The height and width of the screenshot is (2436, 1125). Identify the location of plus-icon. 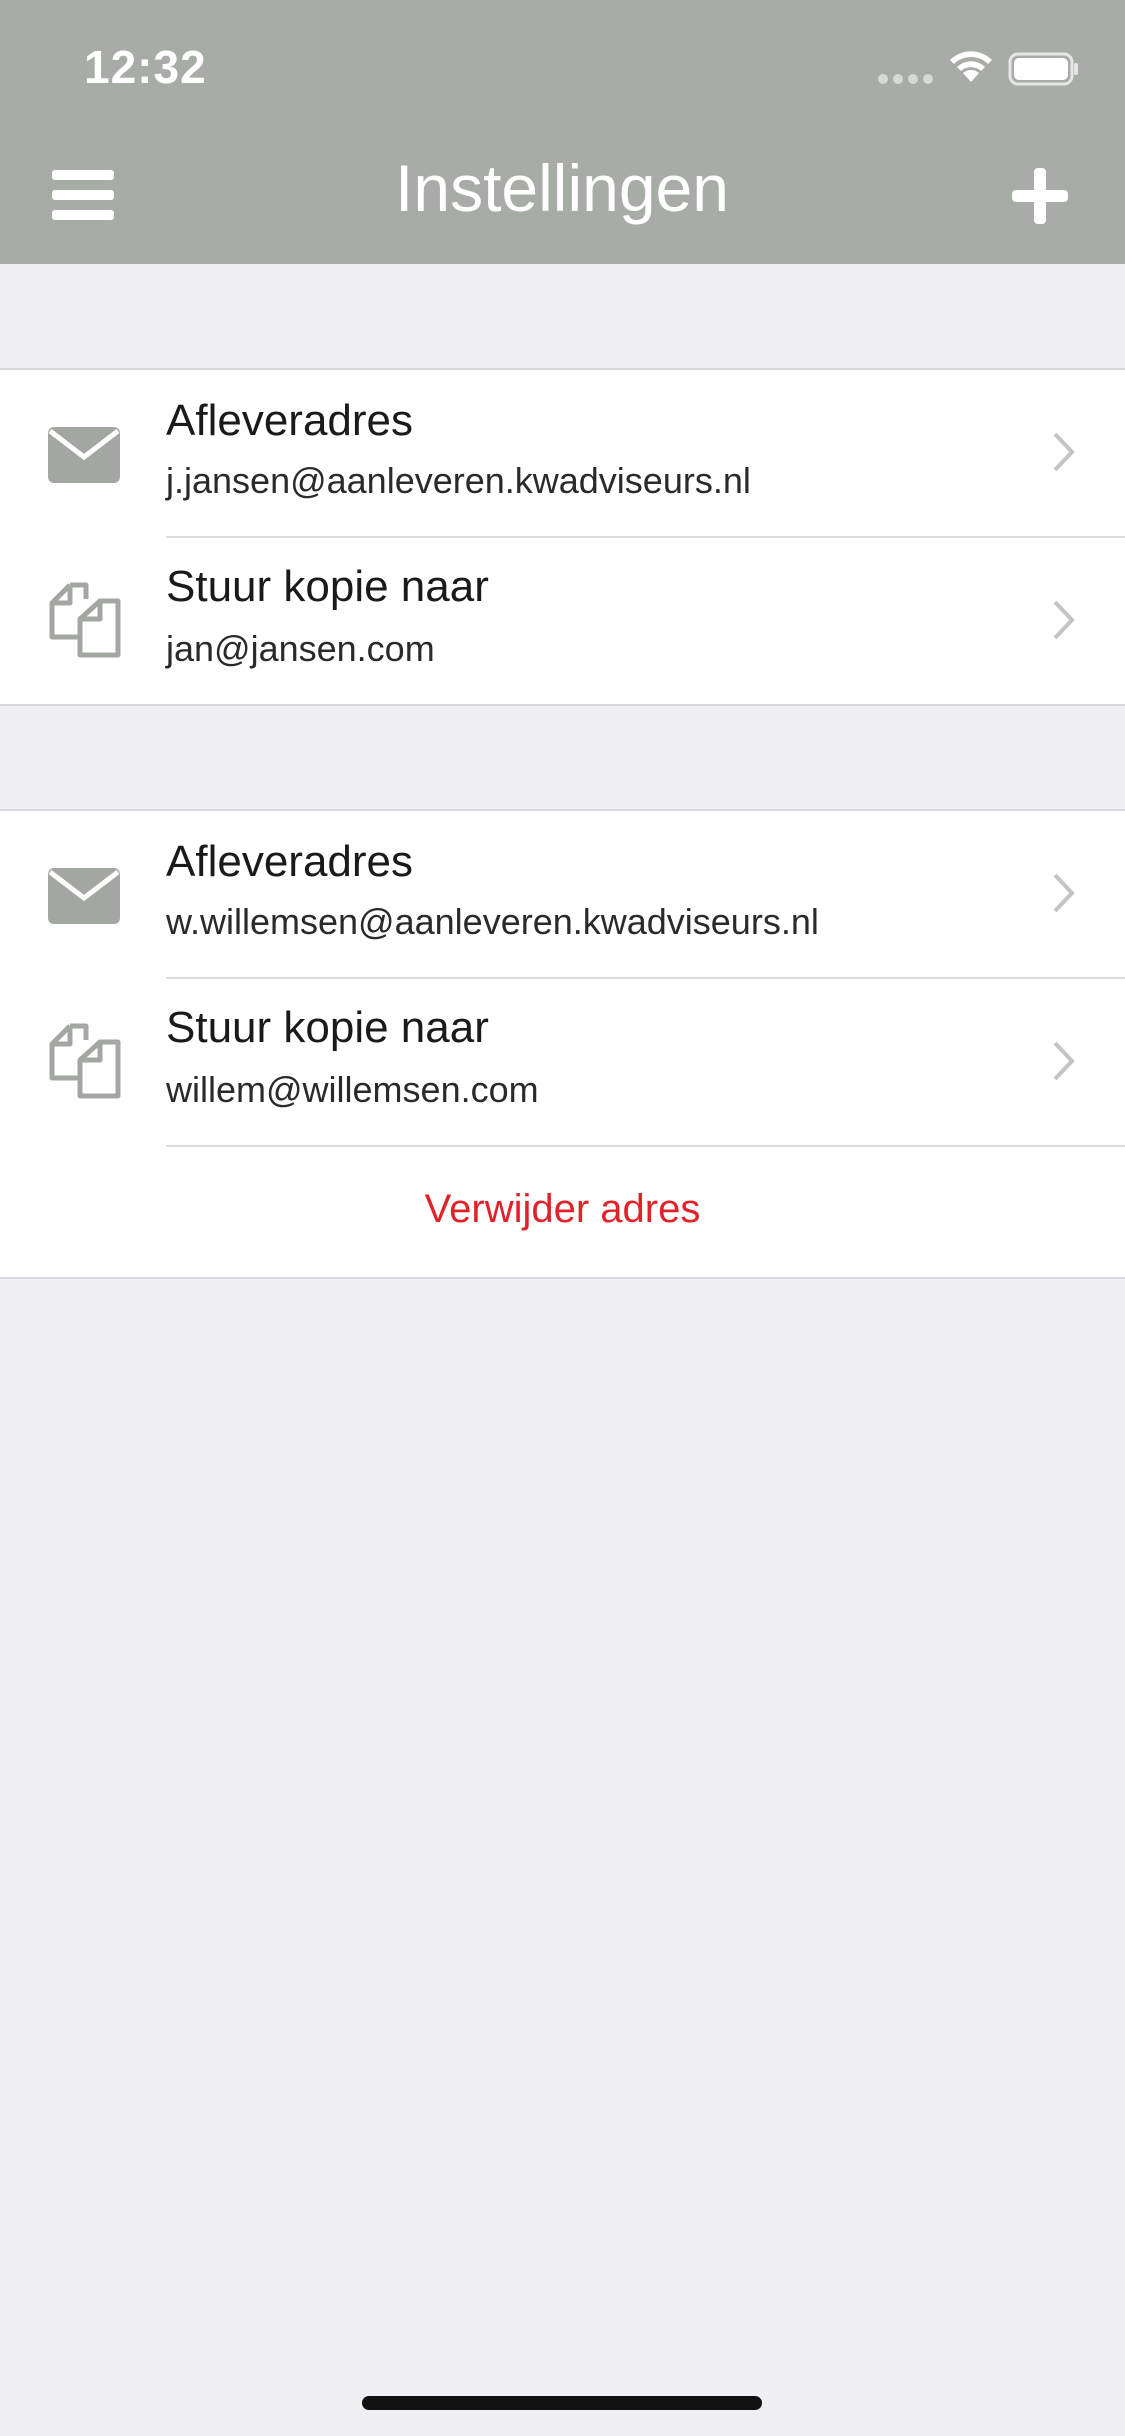
(1040, 196).